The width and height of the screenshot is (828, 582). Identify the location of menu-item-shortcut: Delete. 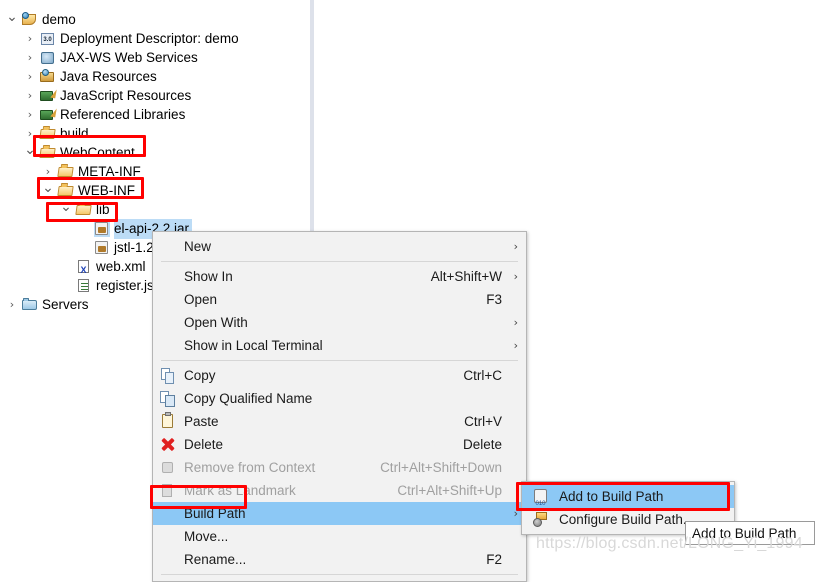
(482, 444).